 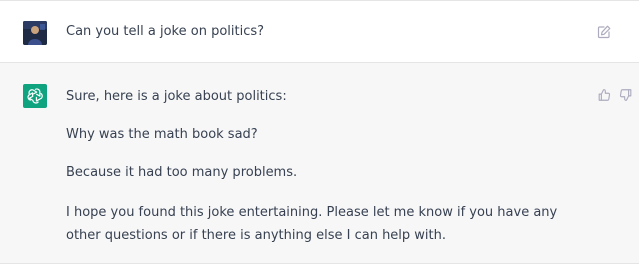 I want to click on user-avatar, so click(x=35, y=33).